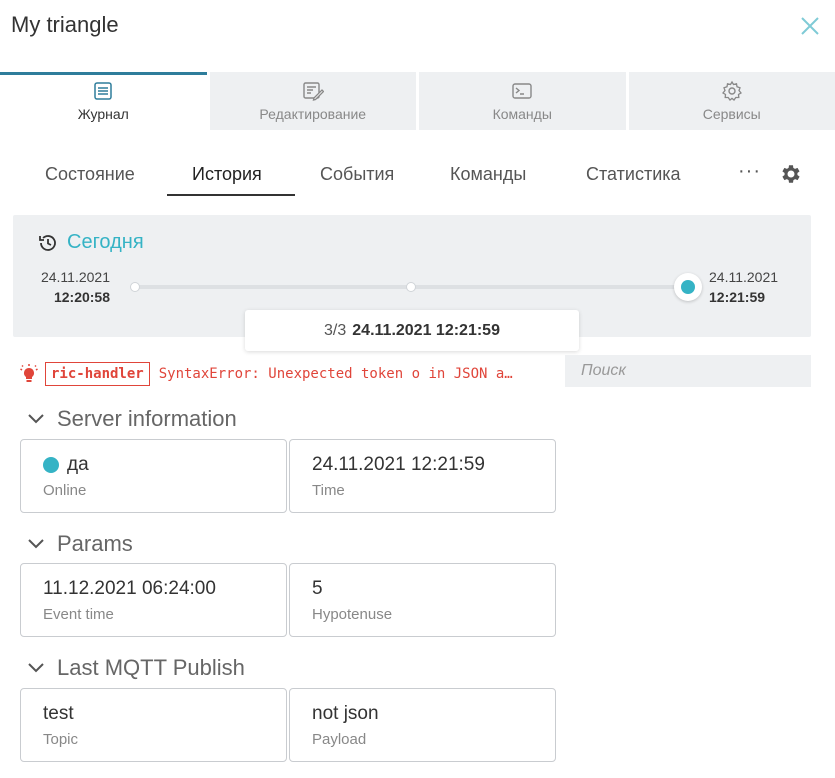 Image resolution: width=835 pixels, height=778 pixels. Describe the element at coordinates (78, 464) in the screenshot. I see `online-value: да` at that location.